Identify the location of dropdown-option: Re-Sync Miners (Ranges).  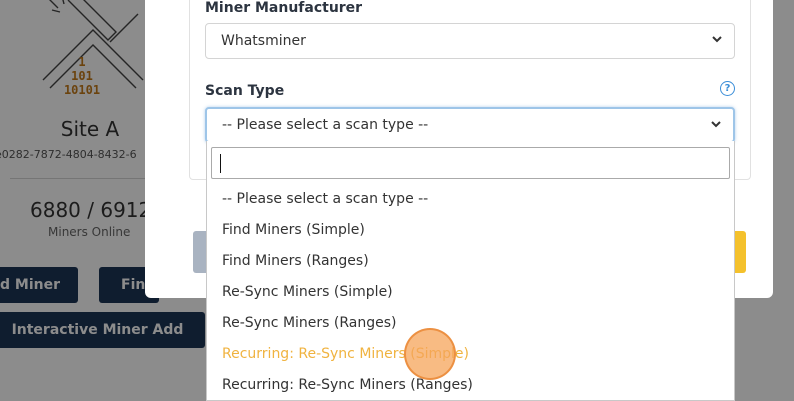
(309, 323).